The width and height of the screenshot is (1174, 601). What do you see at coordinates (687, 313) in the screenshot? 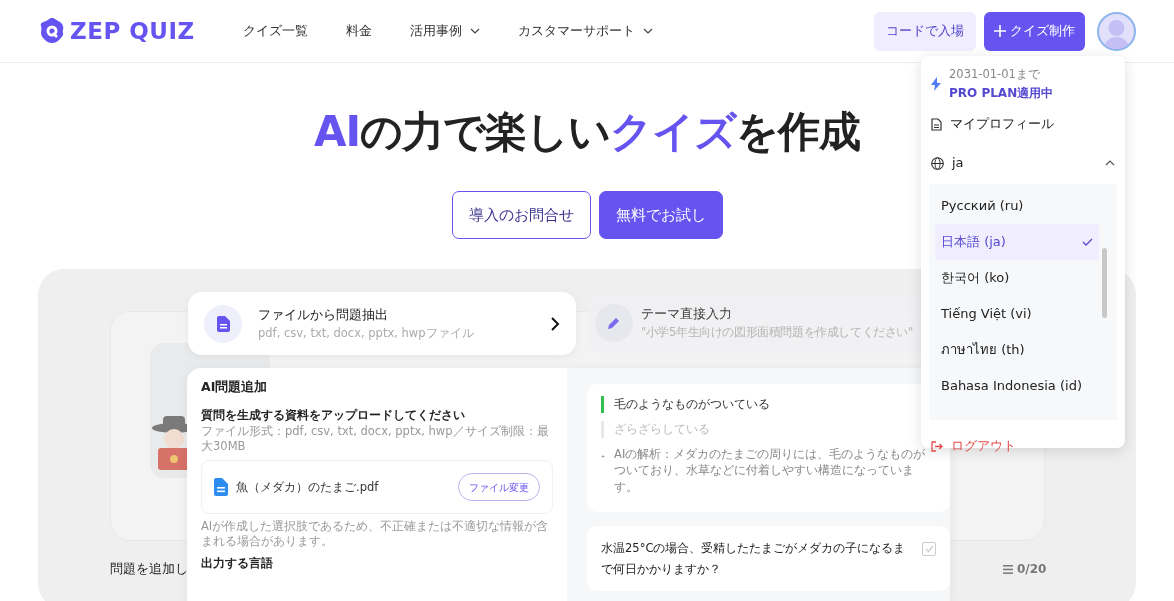
I see `card-title: テーマ直接入力` at bounding box center [687, 313].